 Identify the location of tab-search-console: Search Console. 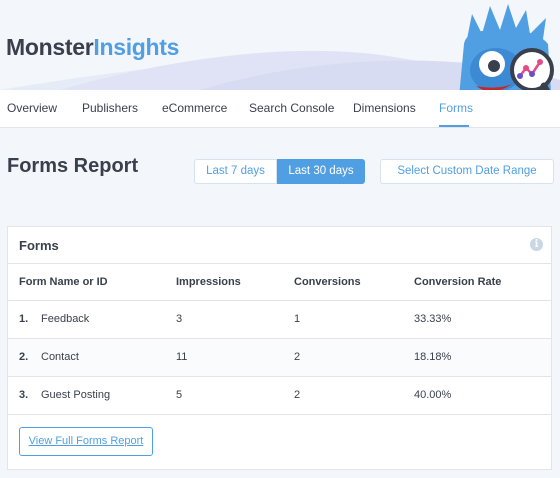
(291, 108).